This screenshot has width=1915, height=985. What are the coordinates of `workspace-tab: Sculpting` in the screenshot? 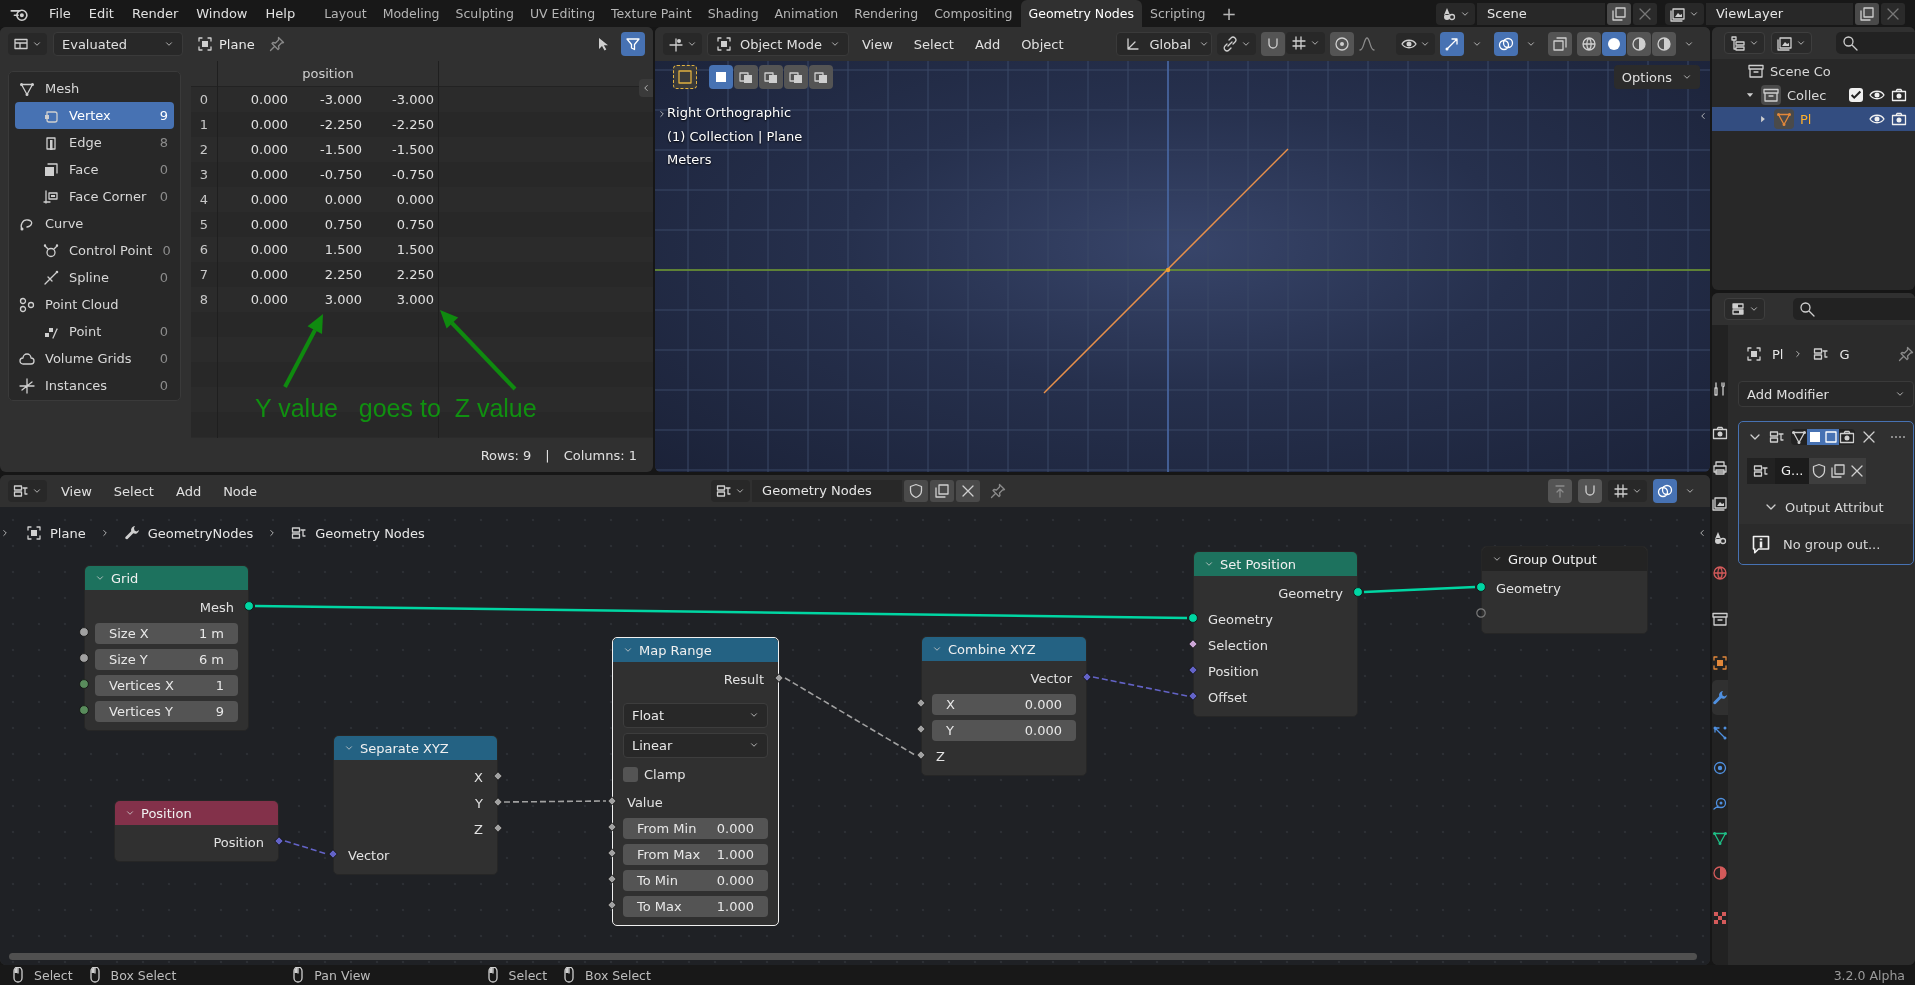 It's located at (484, 13).